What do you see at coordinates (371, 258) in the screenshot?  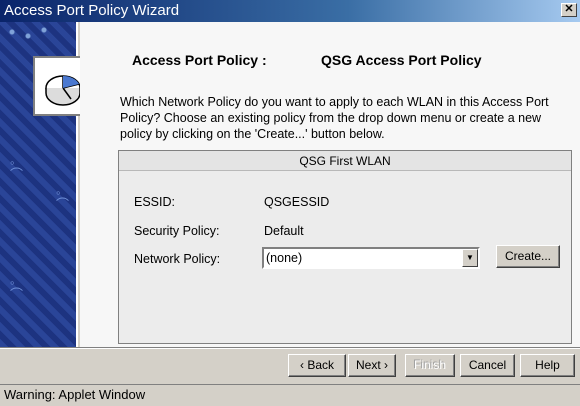 I see `network-policy-dropdown: (none) ▼` at bounding box center [371, 258].